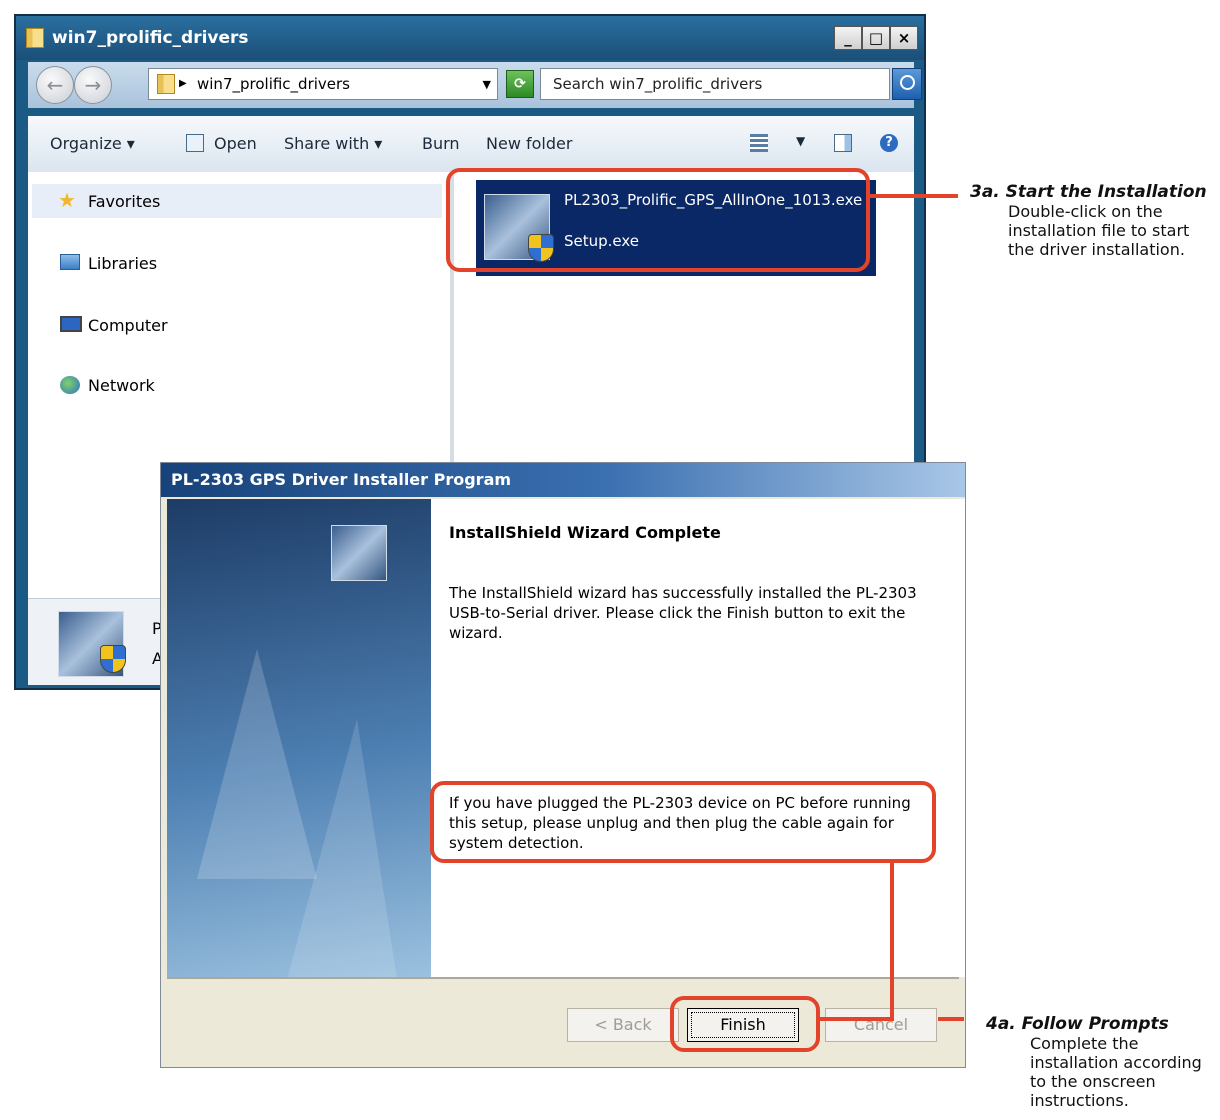 The image size is (1220, 1120). I want to click on refresh-icon: ⟳, so click(520, 84).